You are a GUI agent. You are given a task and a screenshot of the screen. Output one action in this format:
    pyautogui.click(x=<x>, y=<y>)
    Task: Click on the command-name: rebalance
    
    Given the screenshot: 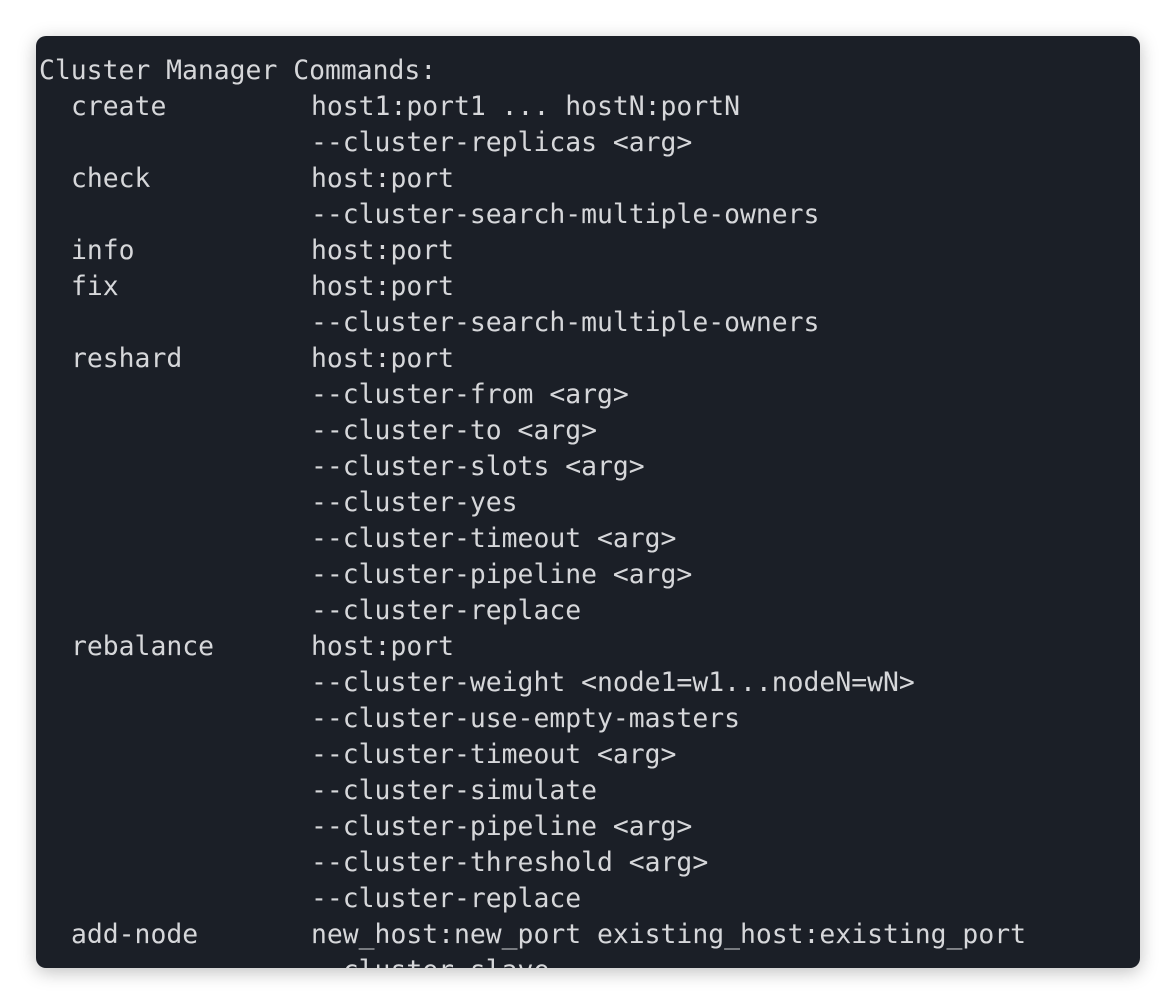 What is the action you would take?
    pyautogui.click(x=142, y=646)
    